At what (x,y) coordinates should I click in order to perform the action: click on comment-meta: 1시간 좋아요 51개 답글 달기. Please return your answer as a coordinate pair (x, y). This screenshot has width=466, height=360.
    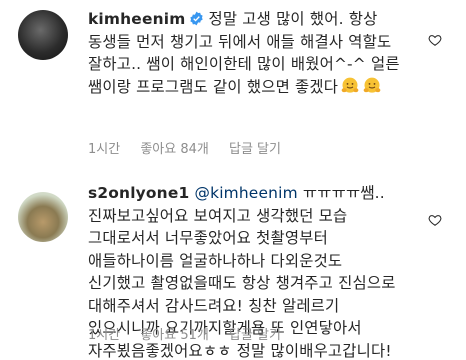
    Looking at the image, I should click on (184, 333).